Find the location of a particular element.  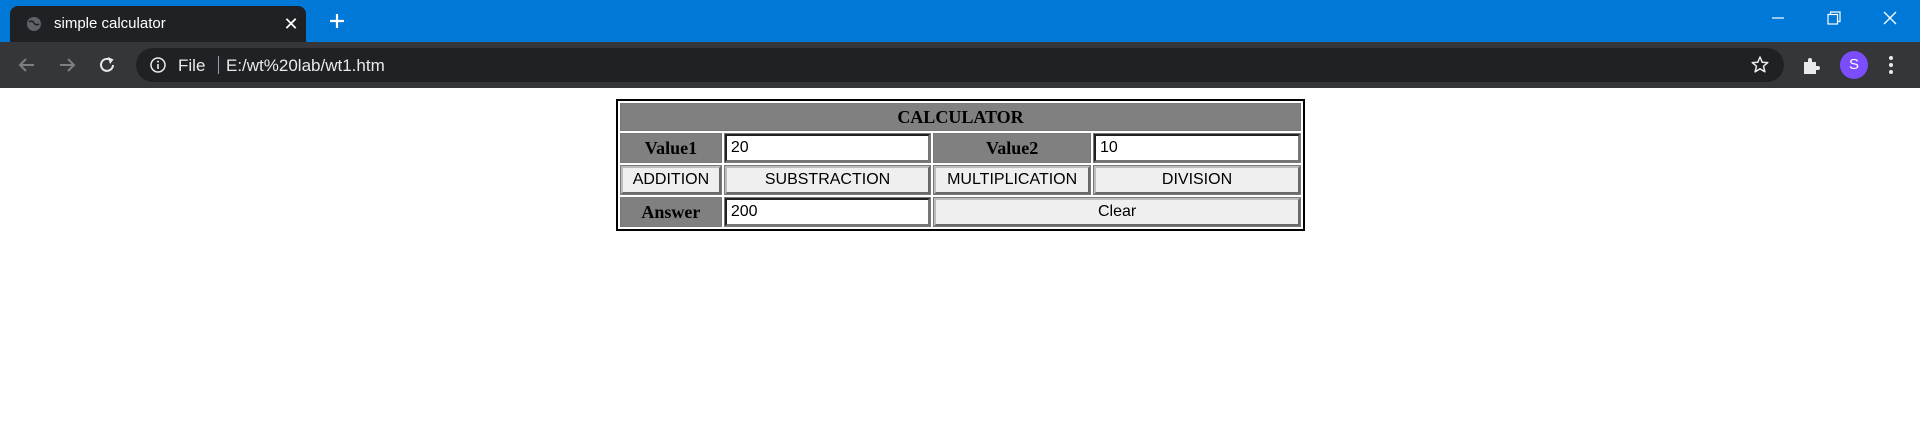

answer-label: Answer is located at coordinates (671, 212).